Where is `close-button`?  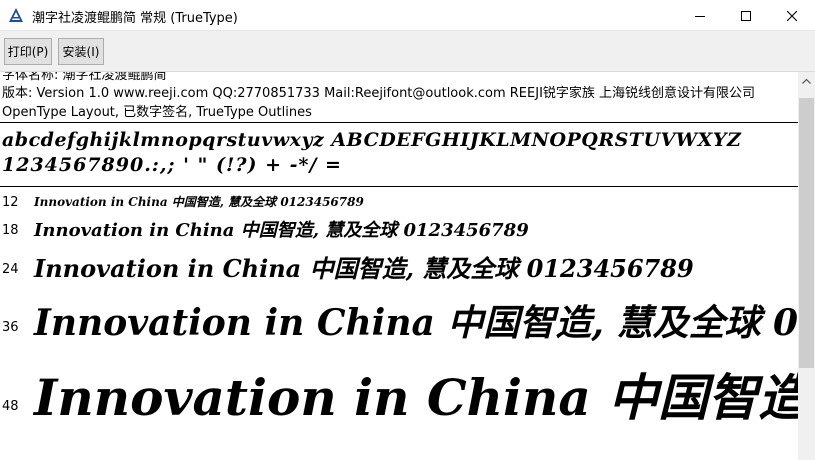
close-button is located at coordinates (792, 15).